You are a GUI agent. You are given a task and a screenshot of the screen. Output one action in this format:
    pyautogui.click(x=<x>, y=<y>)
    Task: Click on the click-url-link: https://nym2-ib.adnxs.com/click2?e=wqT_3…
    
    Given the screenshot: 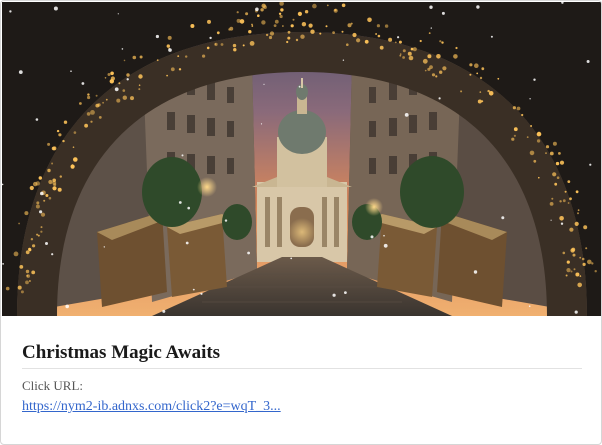 What is the action you would take?
    pyautogui.click(x=151, y=407)
    